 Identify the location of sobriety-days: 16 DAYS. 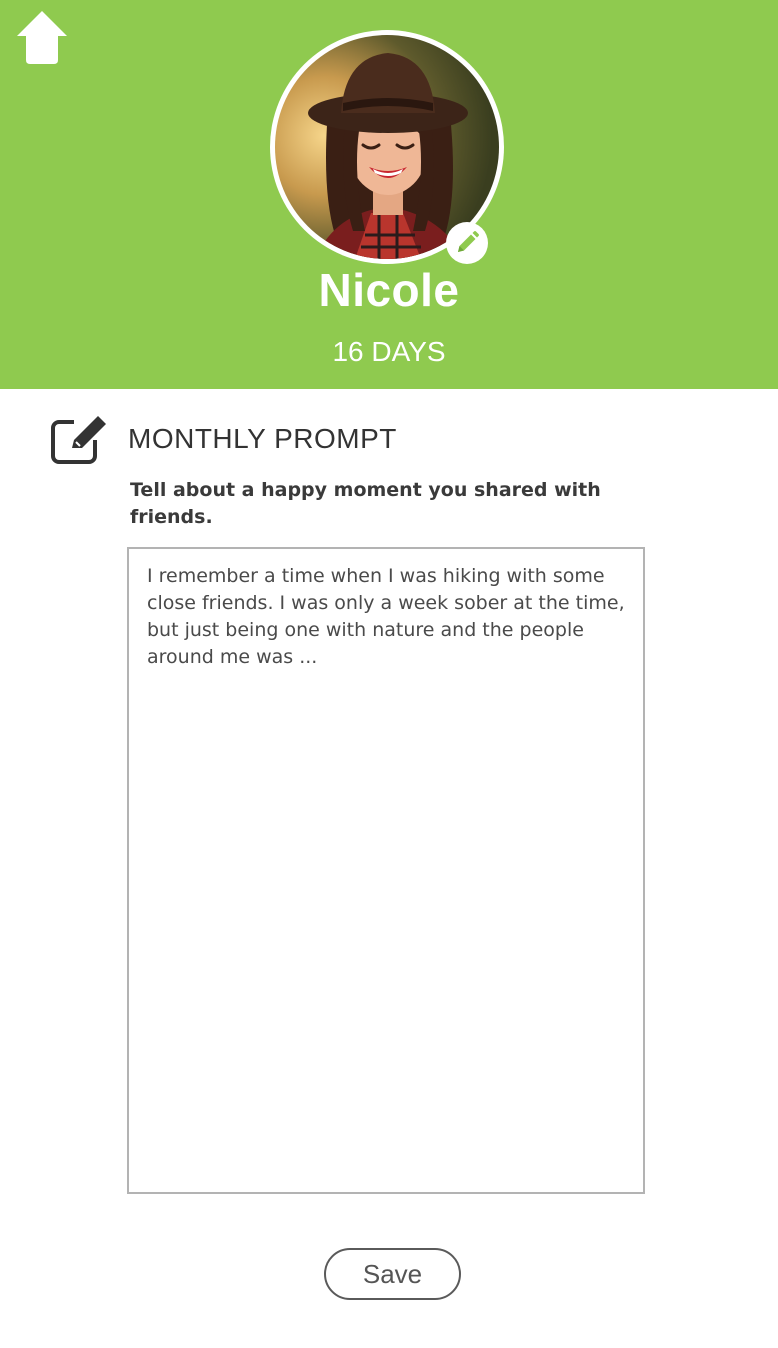
(389, 351).